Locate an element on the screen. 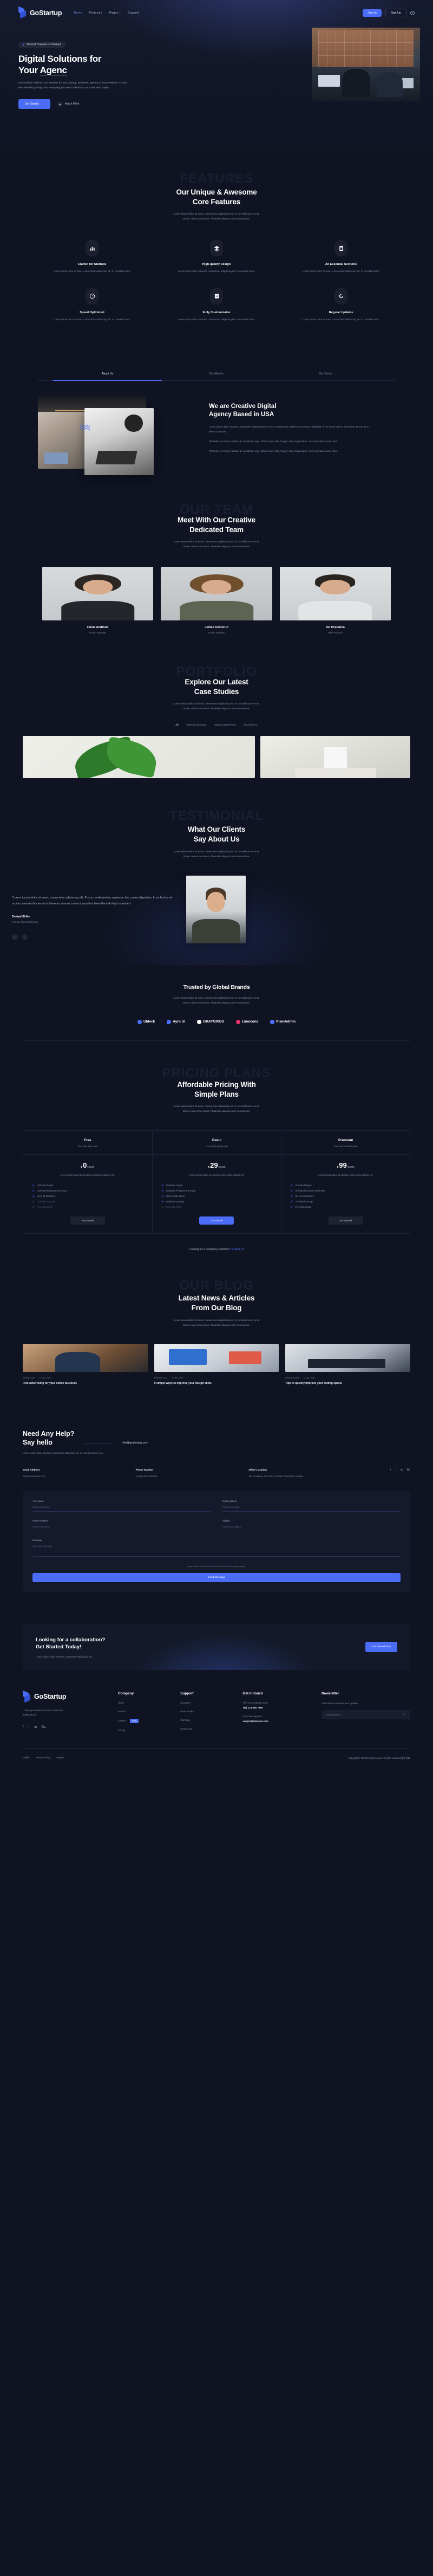 The image size is (433, 2576). phone-number-input: Enter your phone is located at coordinates (121, 1528).